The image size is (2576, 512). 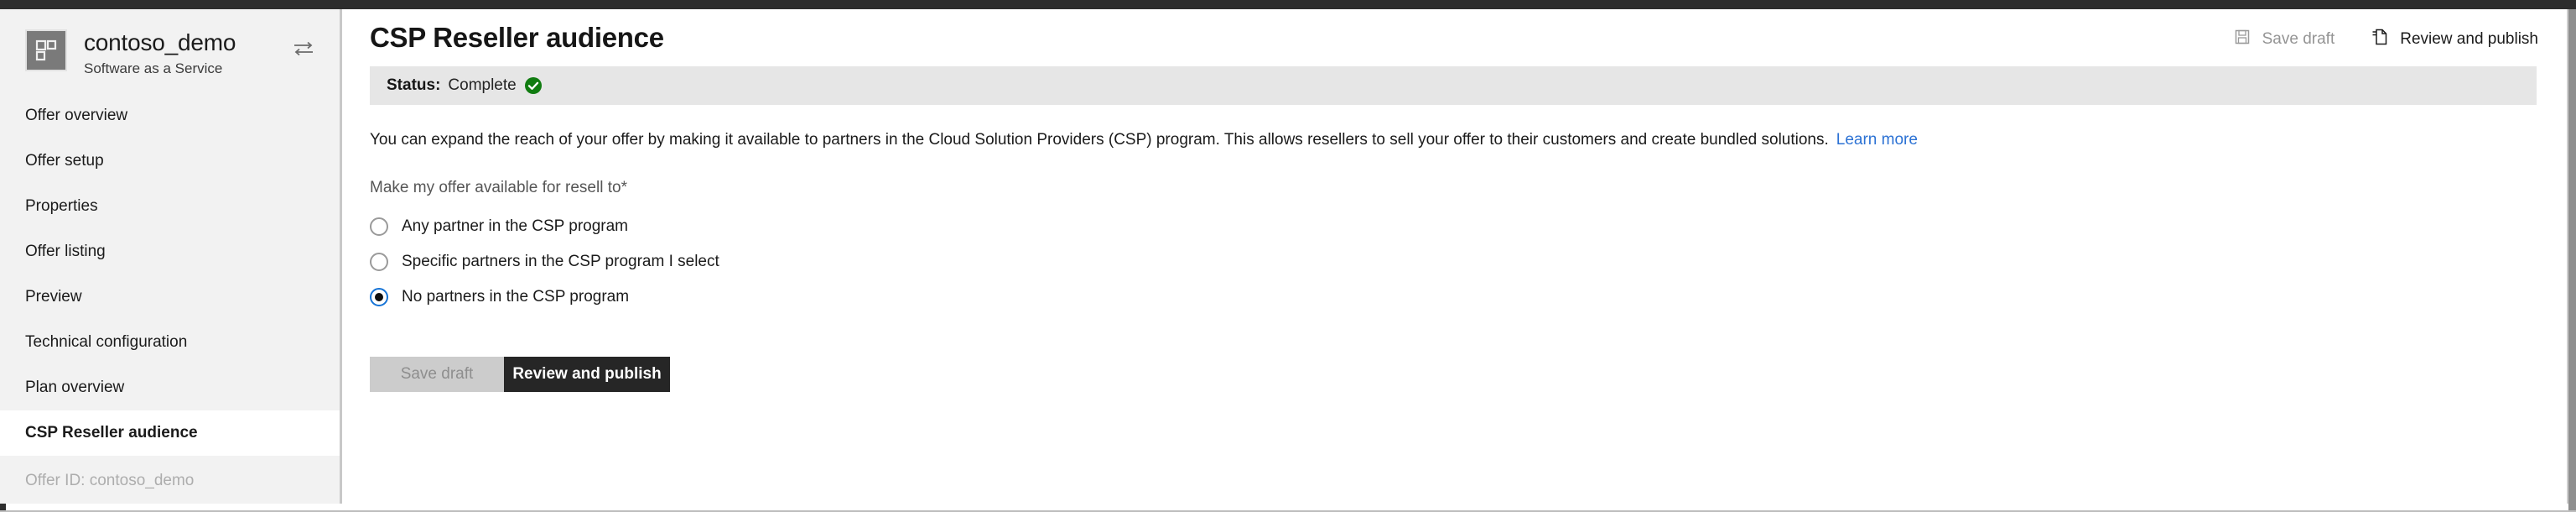 What do you see at coordinates (2379, 39) in the screenshot?
I see `publish-page-icon` at bounding box center [2379, 39].